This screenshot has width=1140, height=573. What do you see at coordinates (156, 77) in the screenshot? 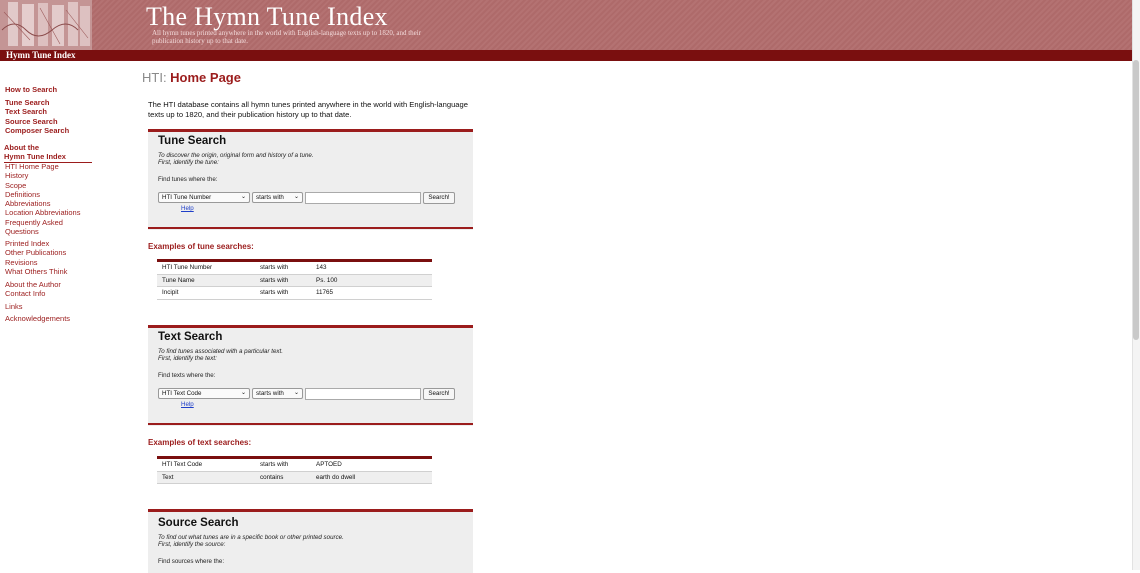
I see `page-title-prefix: HTI:` at bounding box center [156, 77].